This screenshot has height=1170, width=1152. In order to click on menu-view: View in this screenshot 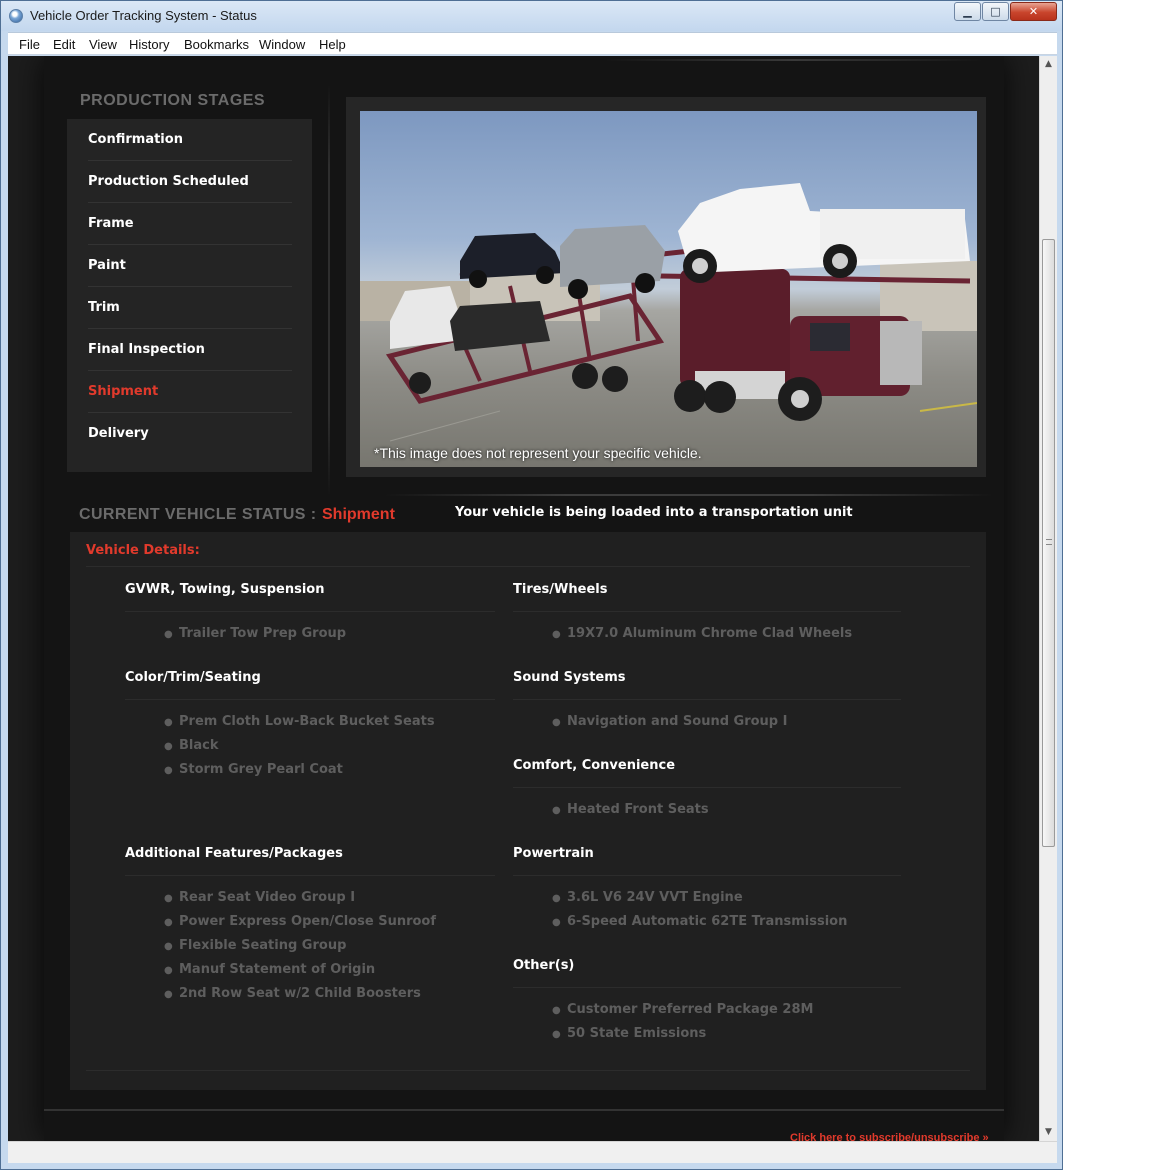, I will do `click(103, 44)`.